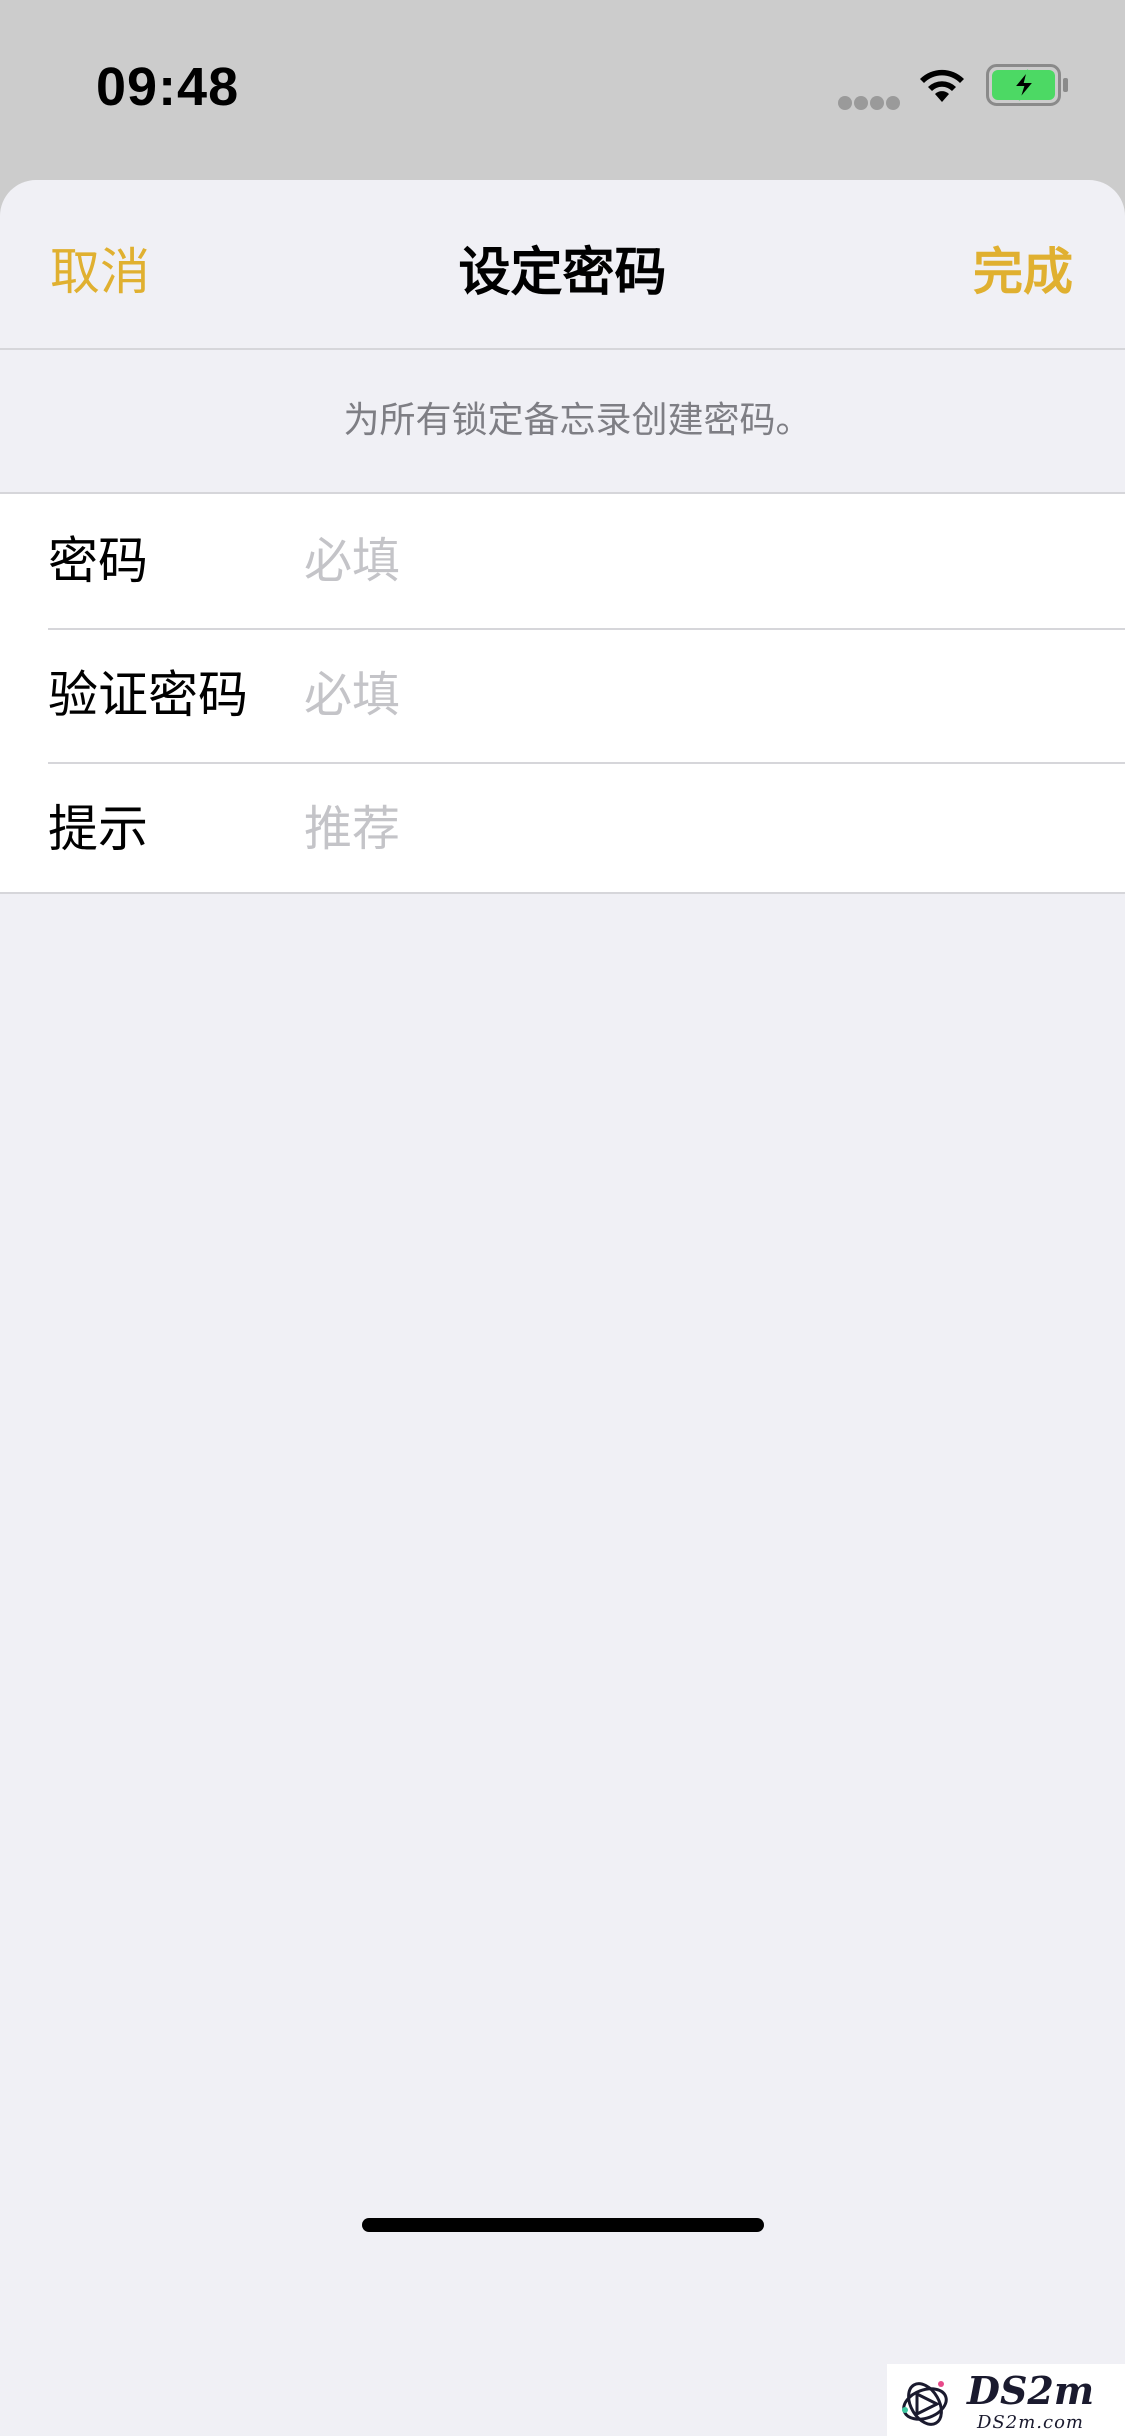  I want to click on password-label: 密码, so click(98, 561).